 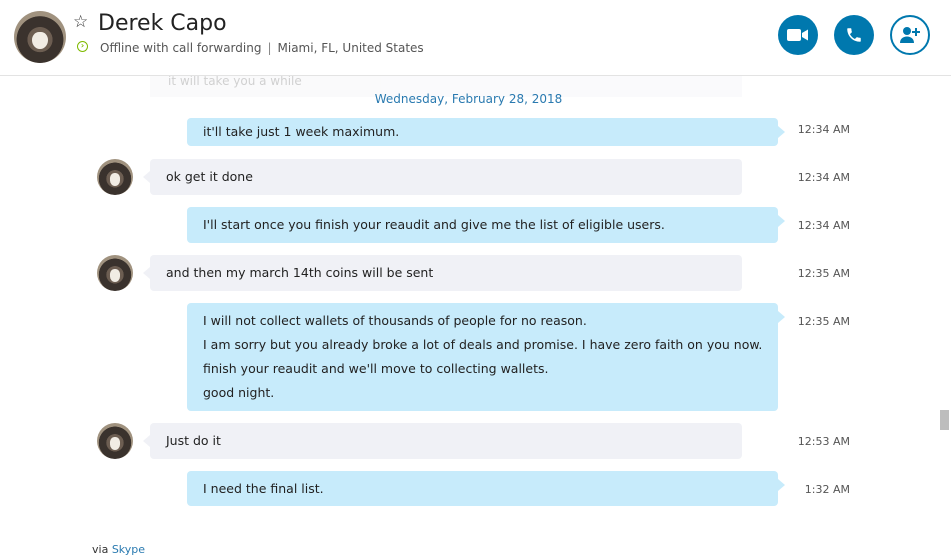 I want to click on incoming-message-bubble: ok get it done, so click(x=442, y=177).